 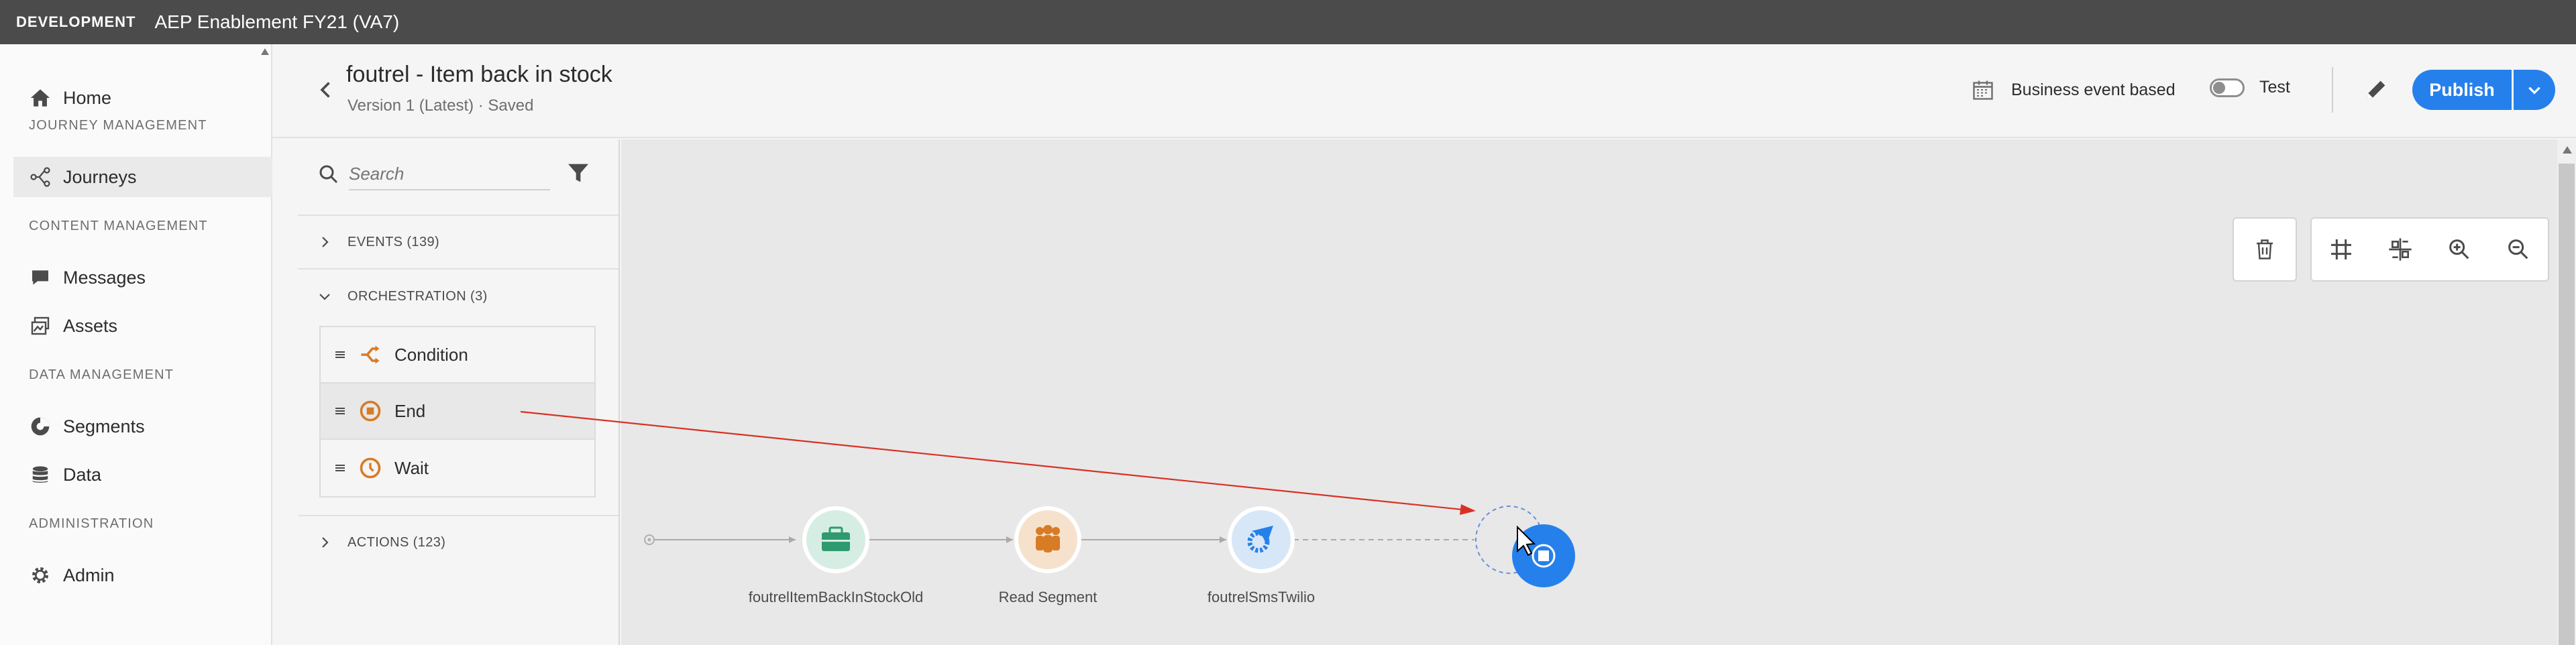 I want to click on publish-button: Publish, so click(x=2462, y=90).